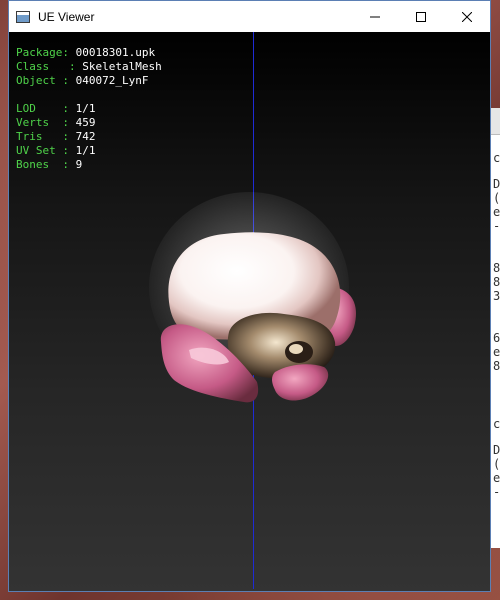 This screenshot has width=500, height=600. Describe the element at coordinates (115, 52) in the screenshot. I see `info-value: 00018301.upk` at that location.